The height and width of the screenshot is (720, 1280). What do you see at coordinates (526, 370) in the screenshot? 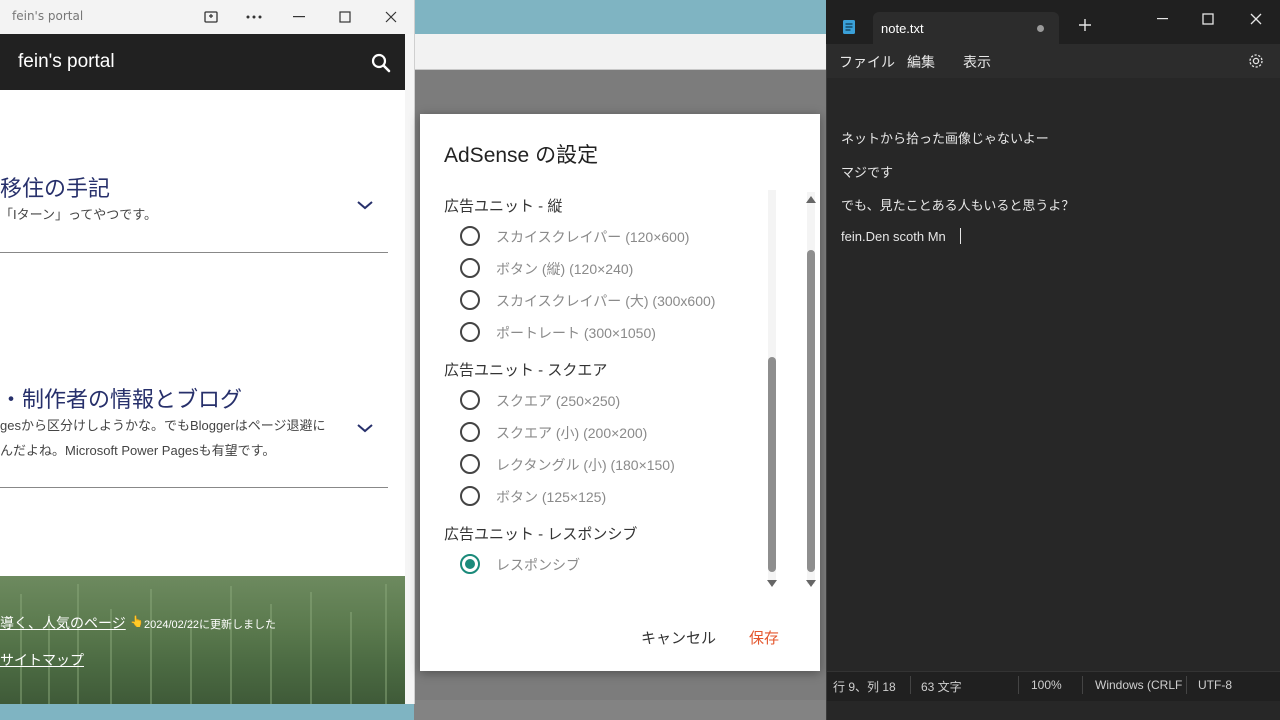
I see `group-label-square: 広告ユニット - スクエア` at bounding box center [526, 370].